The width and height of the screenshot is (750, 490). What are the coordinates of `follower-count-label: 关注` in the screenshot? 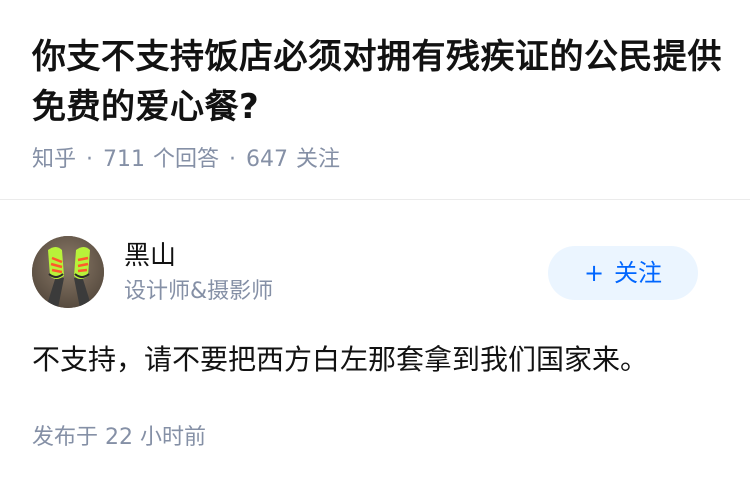 It's located at (318, 159).